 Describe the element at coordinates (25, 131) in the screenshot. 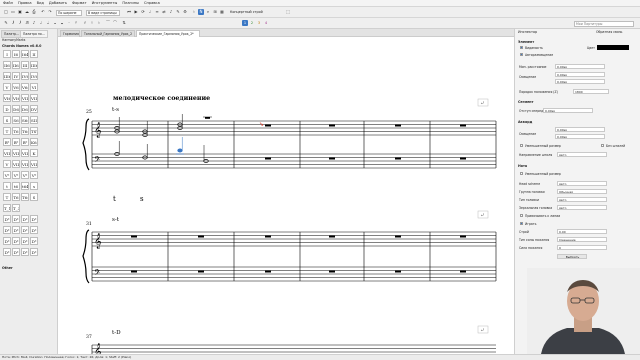

I see `palette-cell: T64` at that location.